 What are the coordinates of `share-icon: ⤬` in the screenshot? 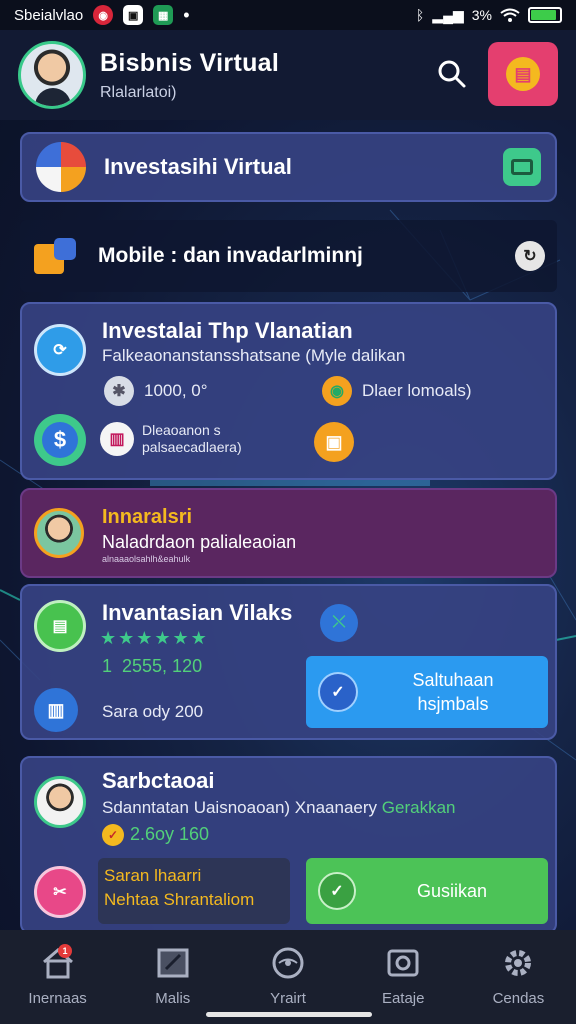 It's located at (339, 623).